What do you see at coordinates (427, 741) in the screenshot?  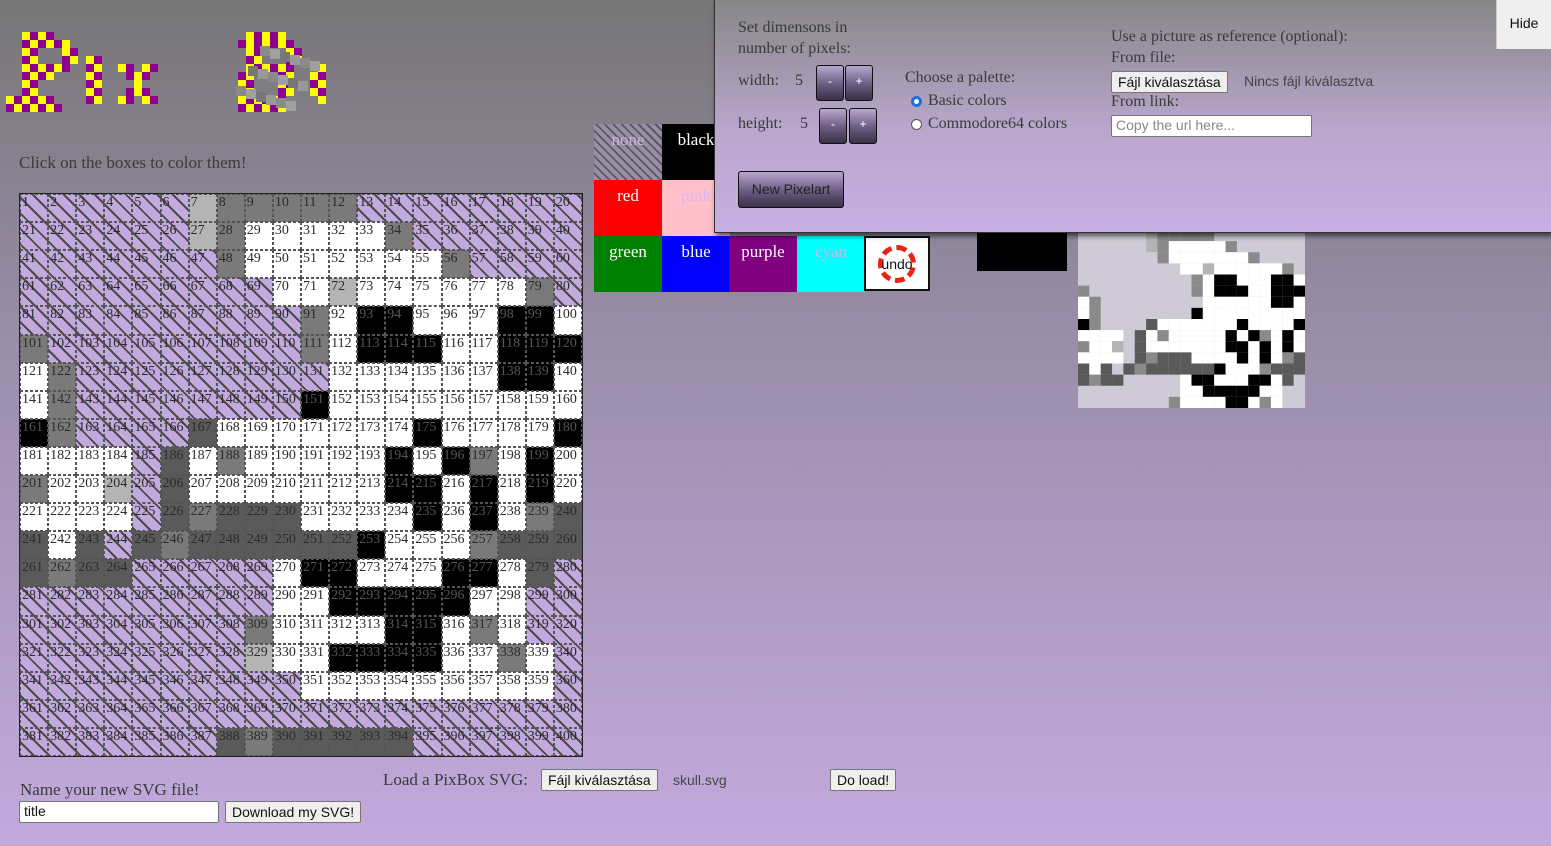 I see `grid-cell: 395` at bounding box center [427, 741].